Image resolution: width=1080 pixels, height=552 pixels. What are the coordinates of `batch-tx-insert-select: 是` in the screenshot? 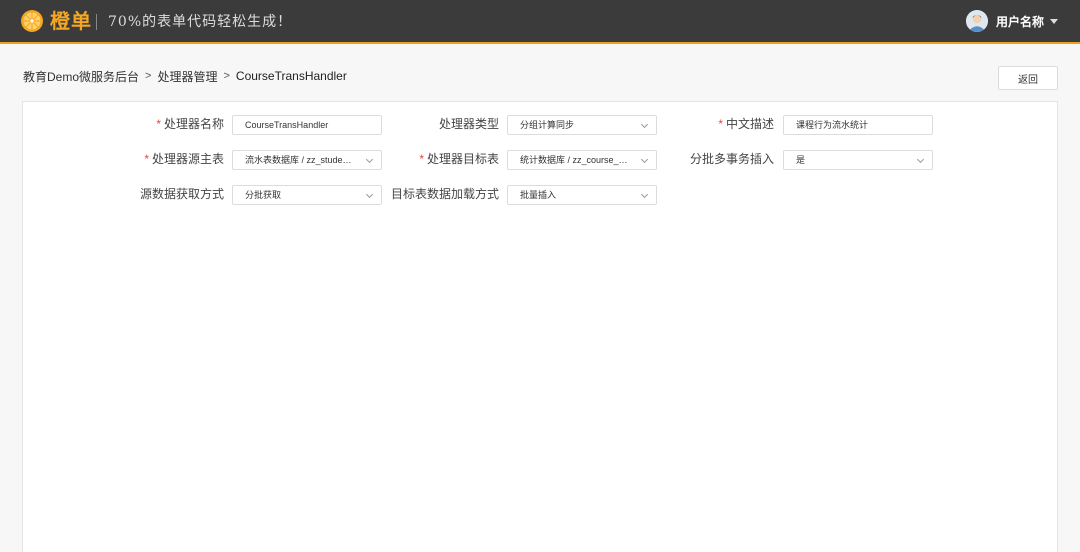 It's located at (858, 160).